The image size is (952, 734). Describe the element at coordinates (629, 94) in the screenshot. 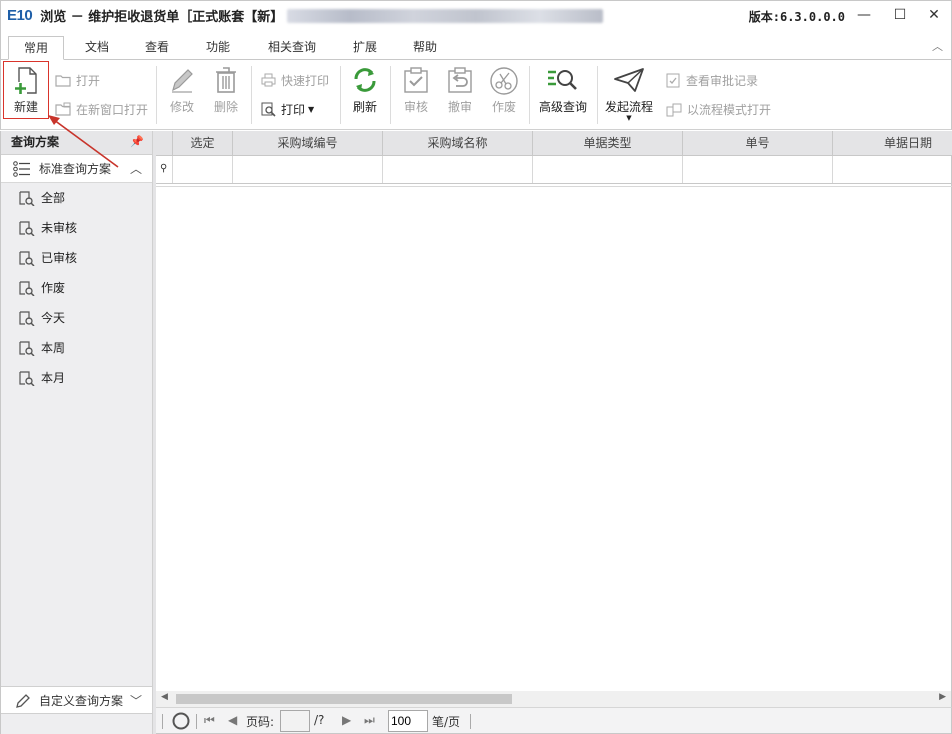

I see `start-flow-button: 发起流程 ▼` at that location.